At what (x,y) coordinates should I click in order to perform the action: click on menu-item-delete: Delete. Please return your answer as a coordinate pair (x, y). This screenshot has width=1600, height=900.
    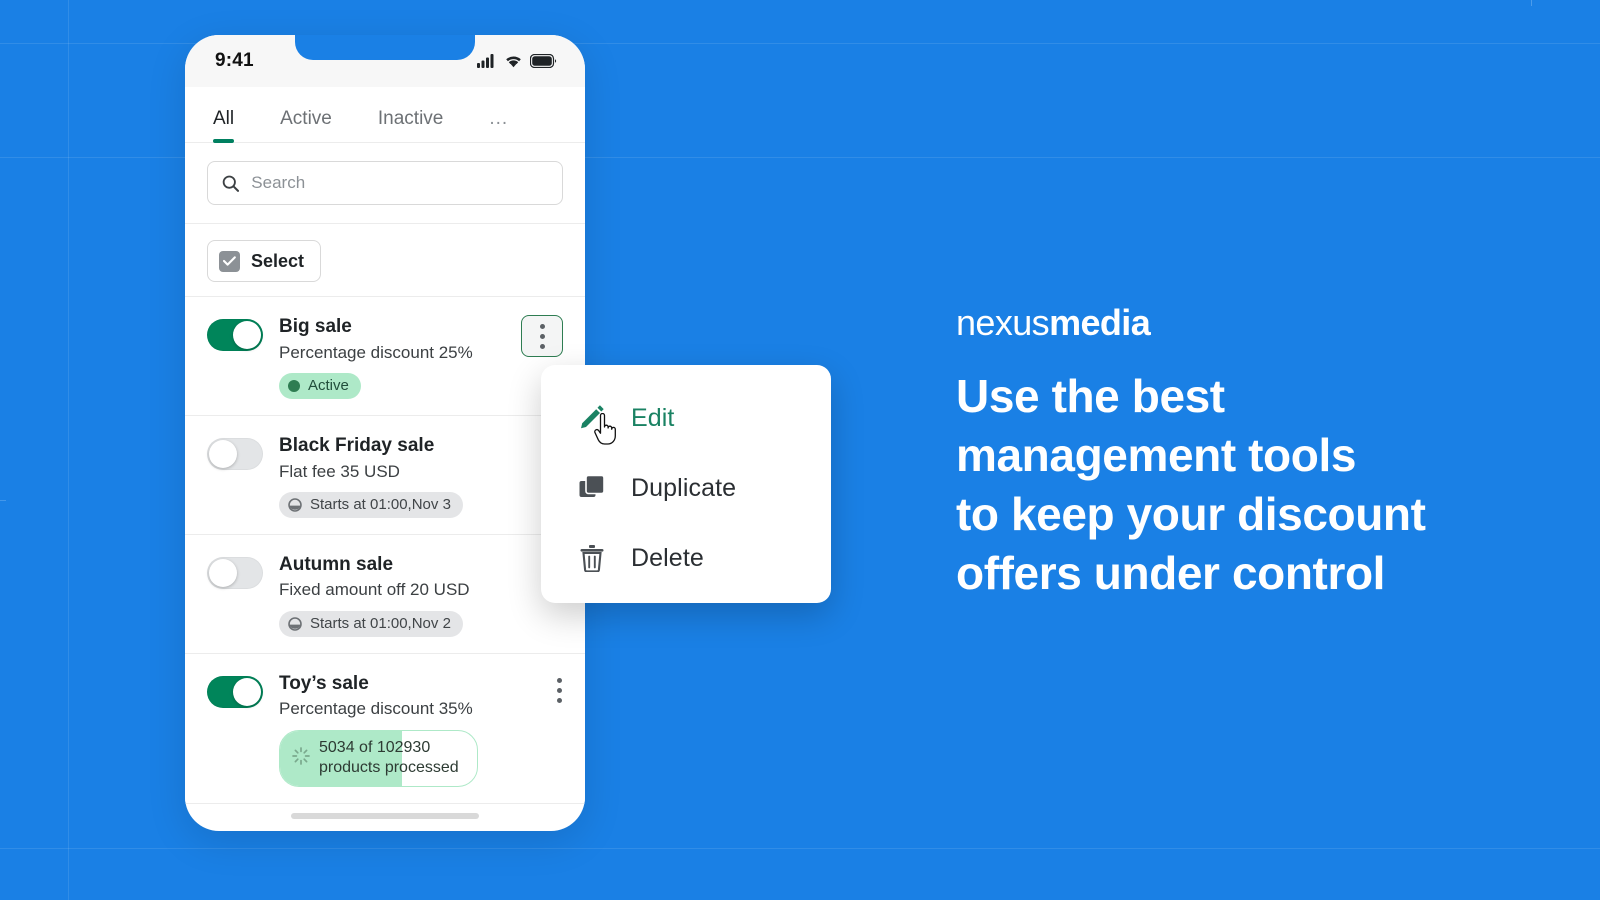
    Looking at the image, I should click on (686, 558).